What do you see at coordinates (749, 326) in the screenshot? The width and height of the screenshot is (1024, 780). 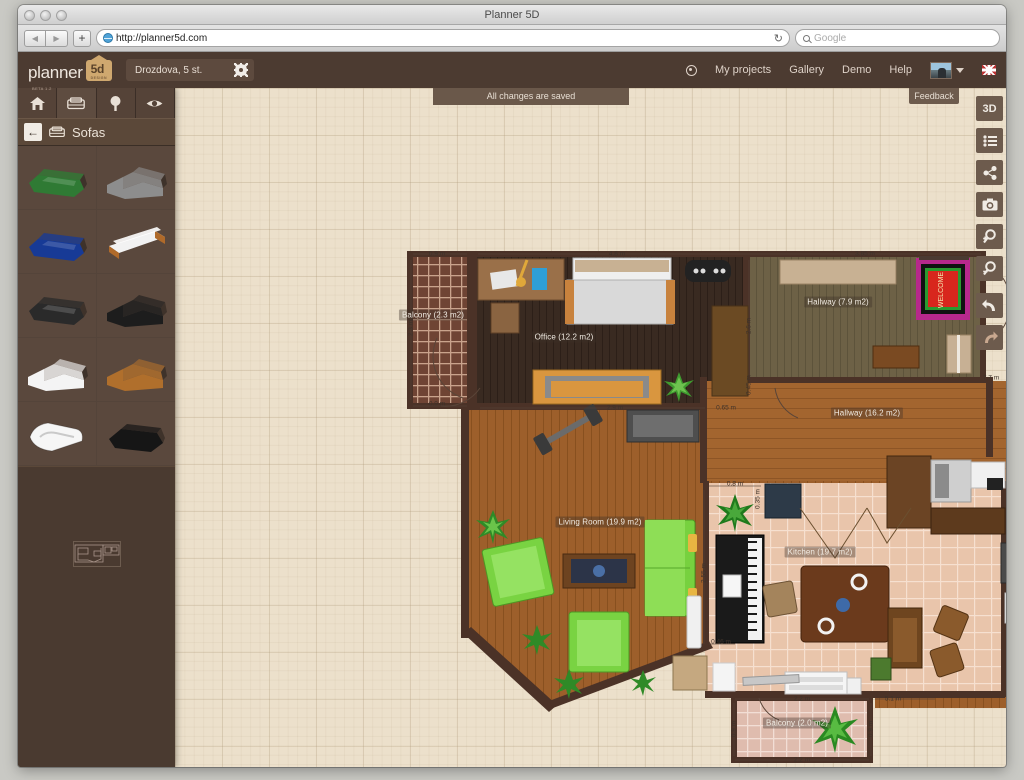 I see `dim-hall-h: 2.6 m` at bounding box center [749, 326].